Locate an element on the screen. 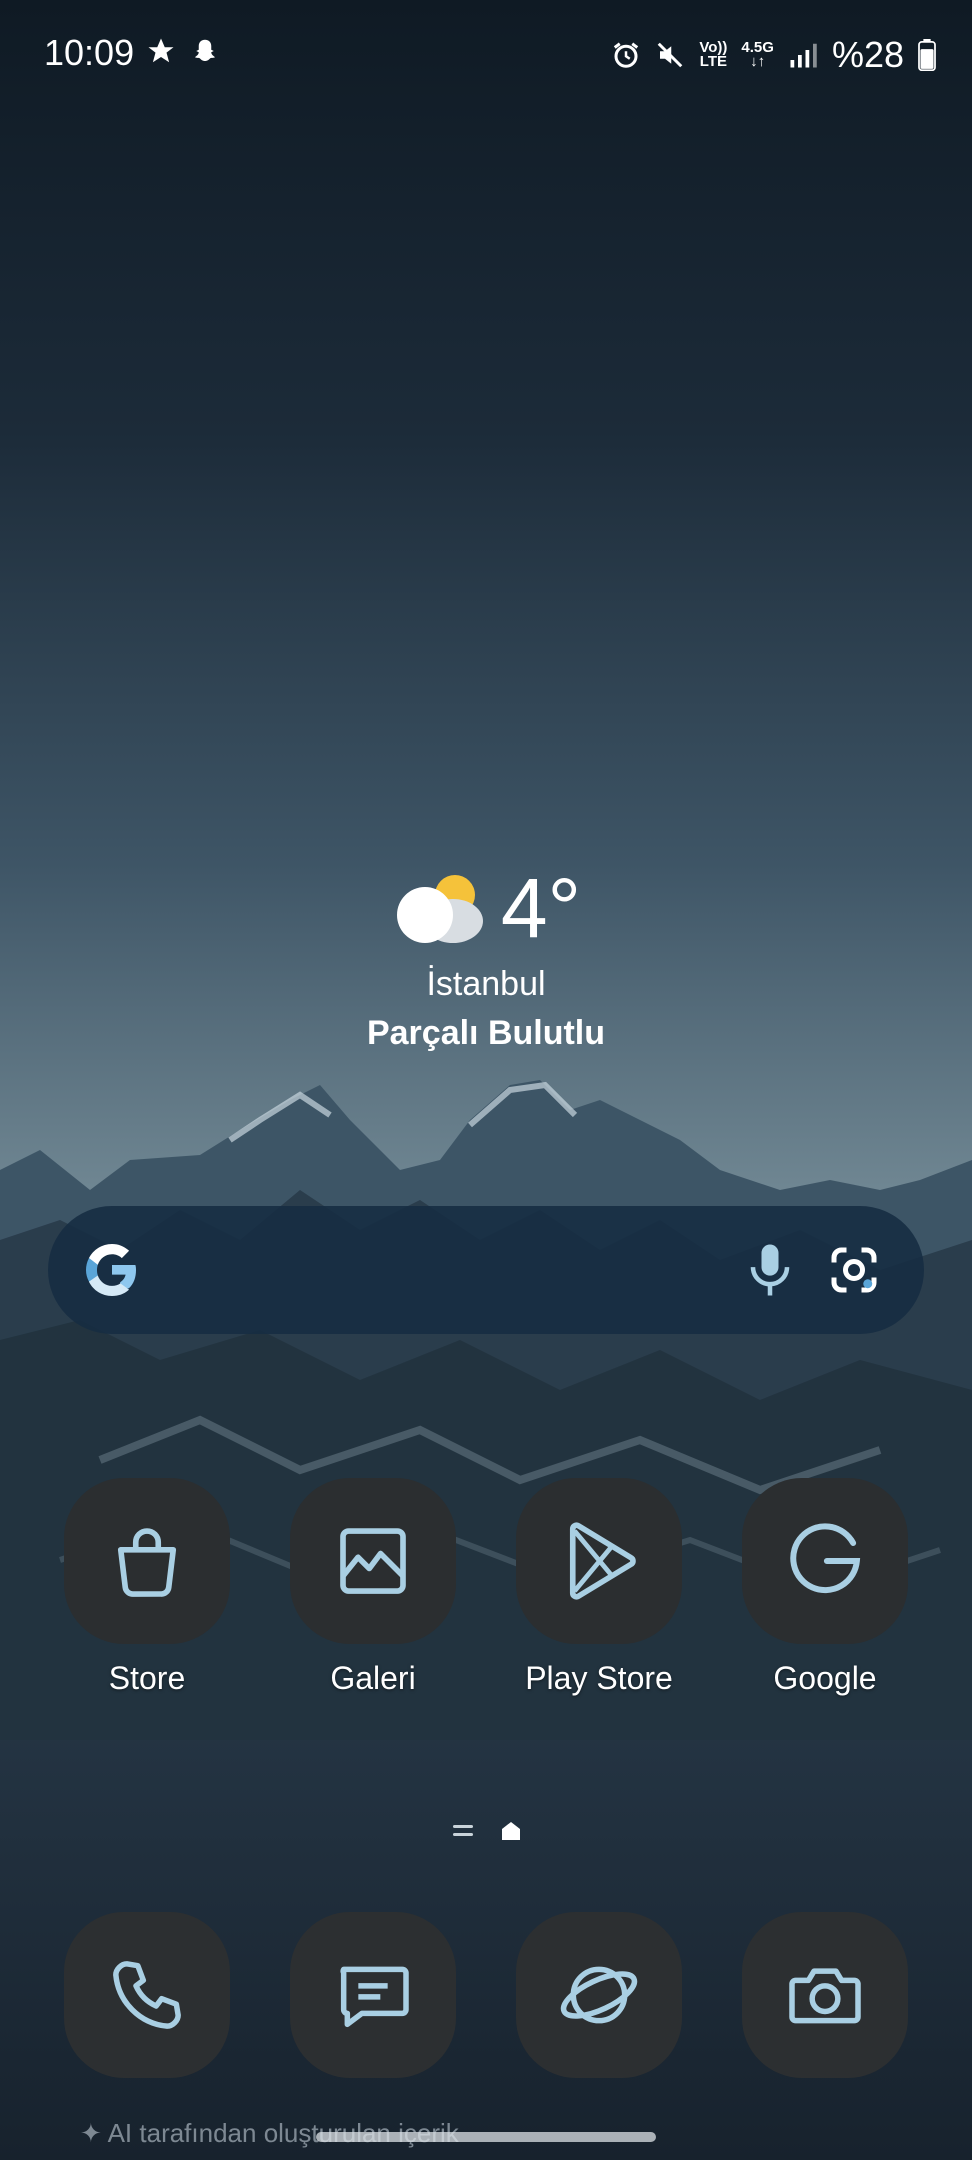  google-g-icon is located at coordinates (825, 1558).